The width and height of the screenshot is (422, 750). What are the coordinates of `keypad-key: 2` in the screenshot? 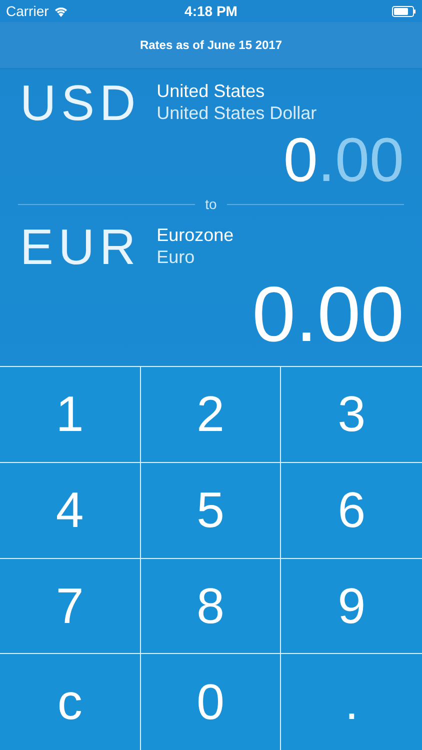 It's located at (211, 415).